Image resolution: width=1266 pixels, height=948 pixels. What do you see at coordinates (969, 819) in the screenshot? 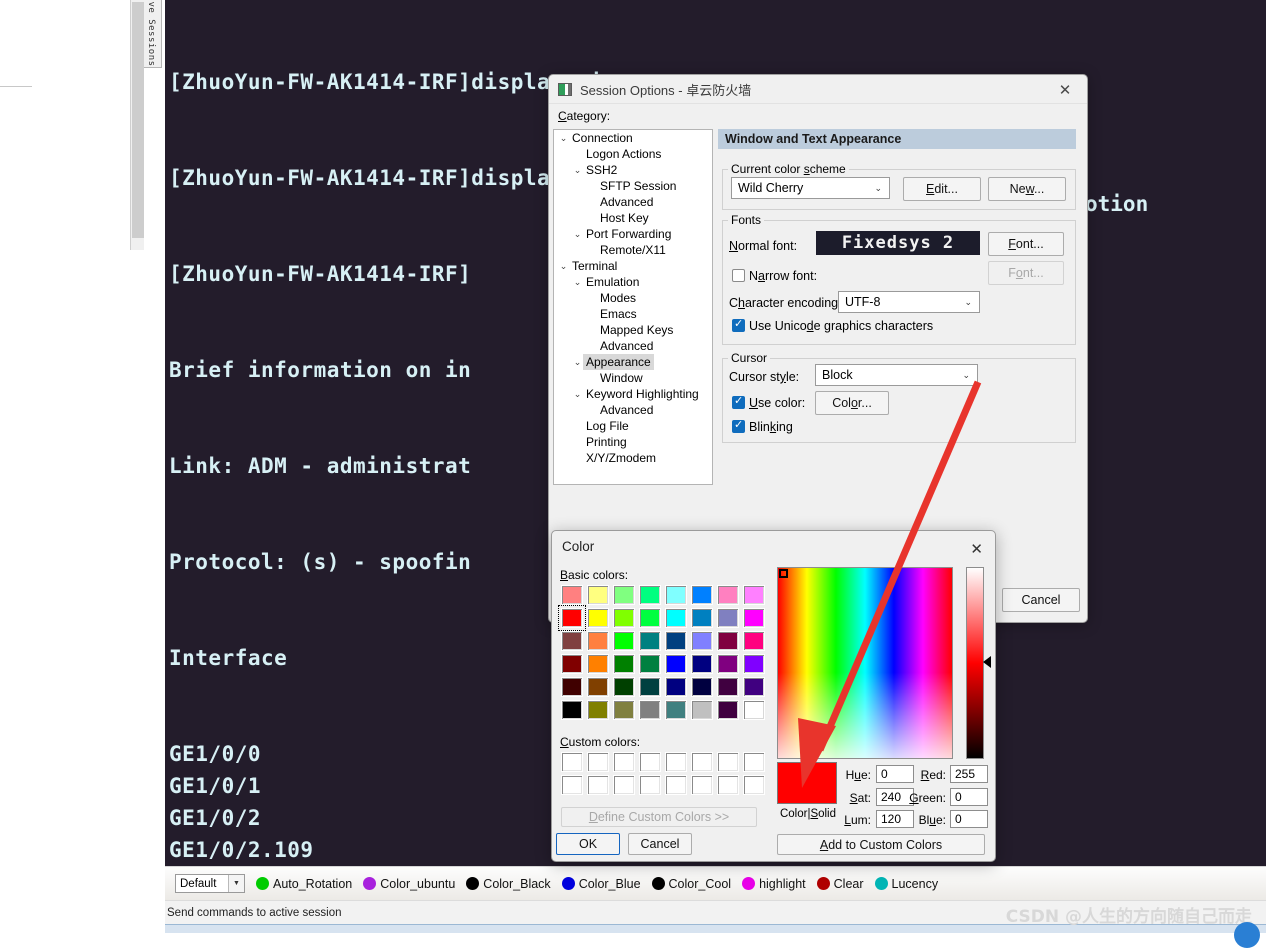
I see `blue-input: 0` at bounding box center [969, 819].